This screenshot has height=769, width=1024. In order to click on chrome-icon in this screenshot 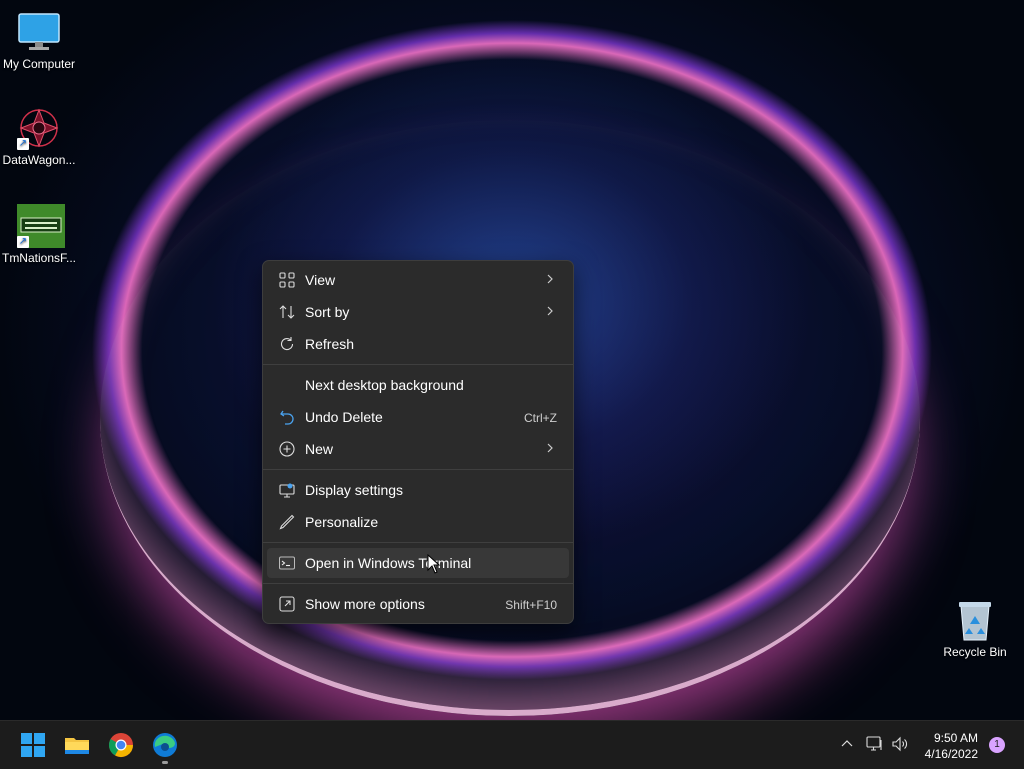, I will do `click(121, 745)`.